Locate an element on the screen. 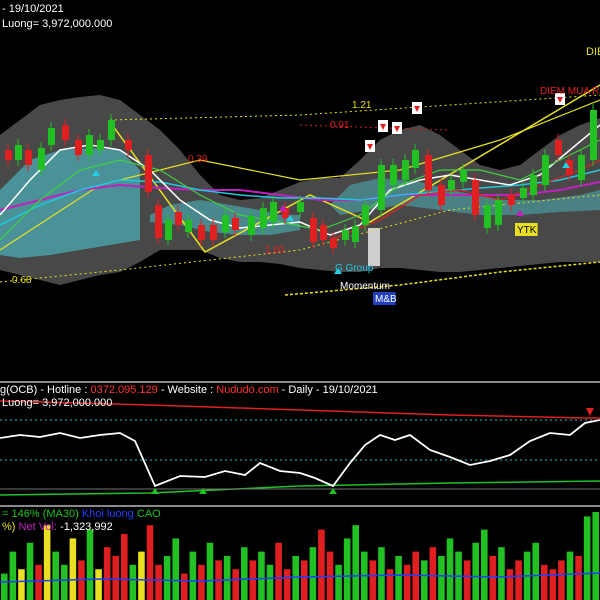 The height and width of the screenshot is (600, 600). volume-label: Khoi luong is located at coordinates (107, 514).